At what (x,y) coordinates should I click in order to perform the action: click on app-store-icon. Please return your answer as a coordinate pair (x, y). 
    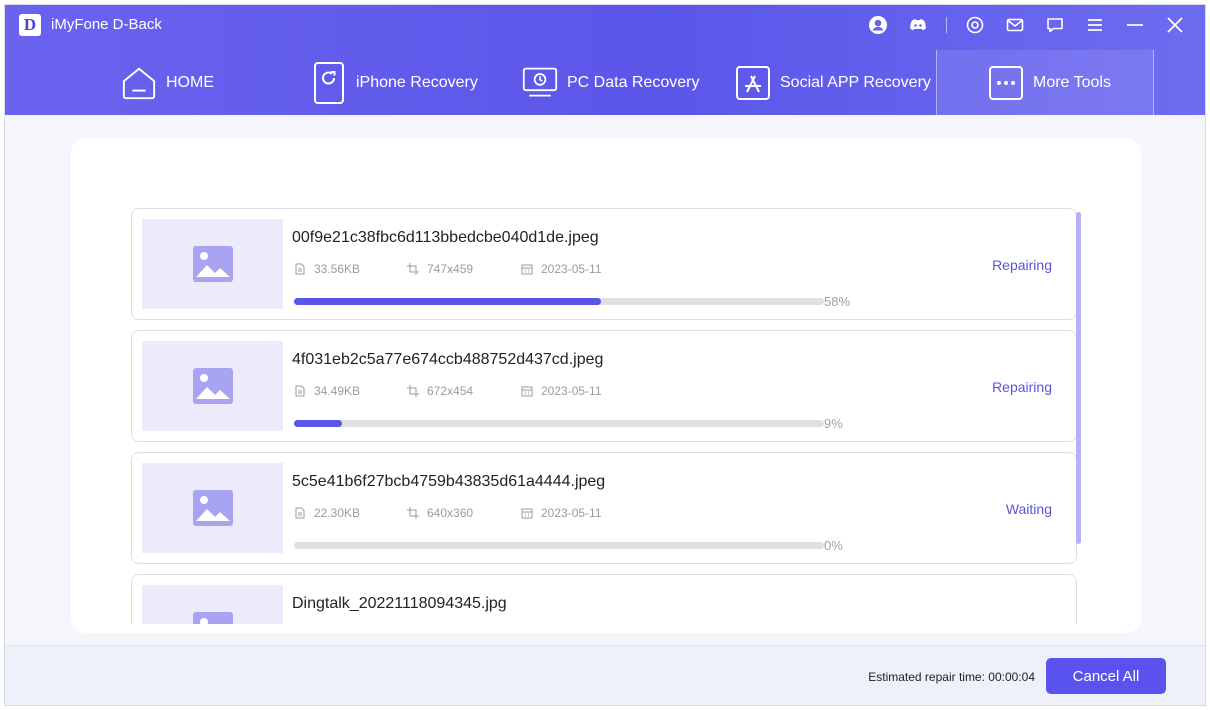
    Looking at the image, I should click on (753, 83).